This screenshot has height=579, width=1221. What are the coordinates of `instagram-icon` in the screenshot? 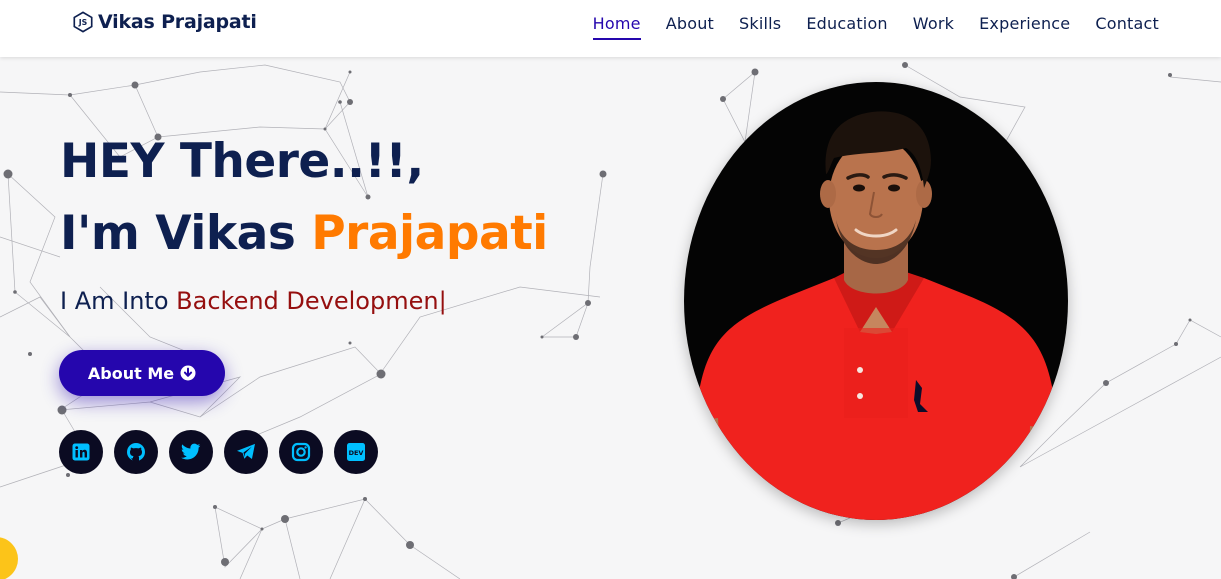 It's located at (301, 452).